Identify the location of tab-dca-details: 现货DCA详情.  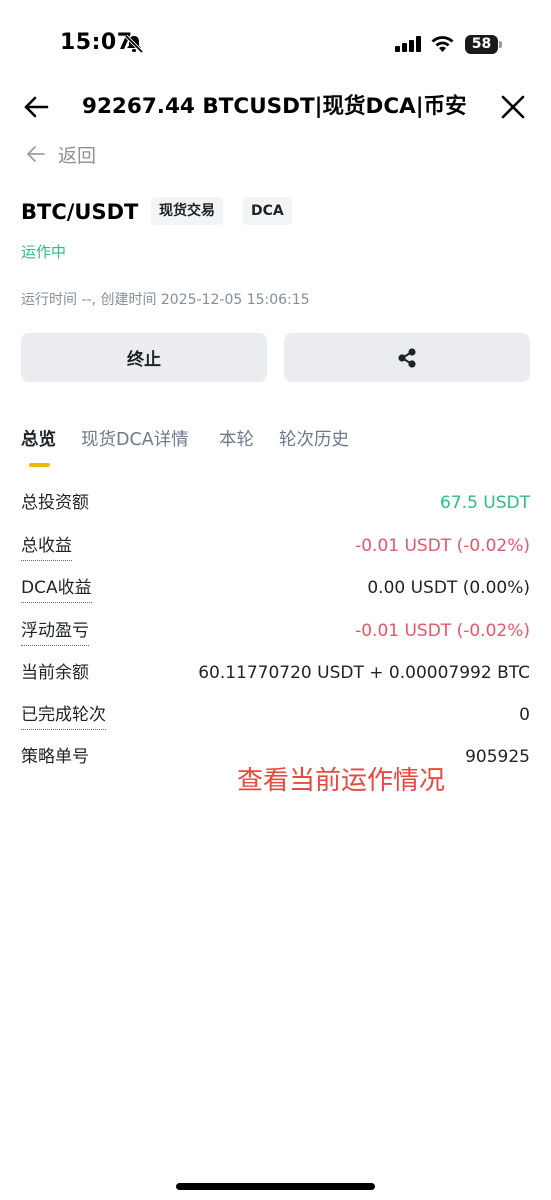
(135, 440).